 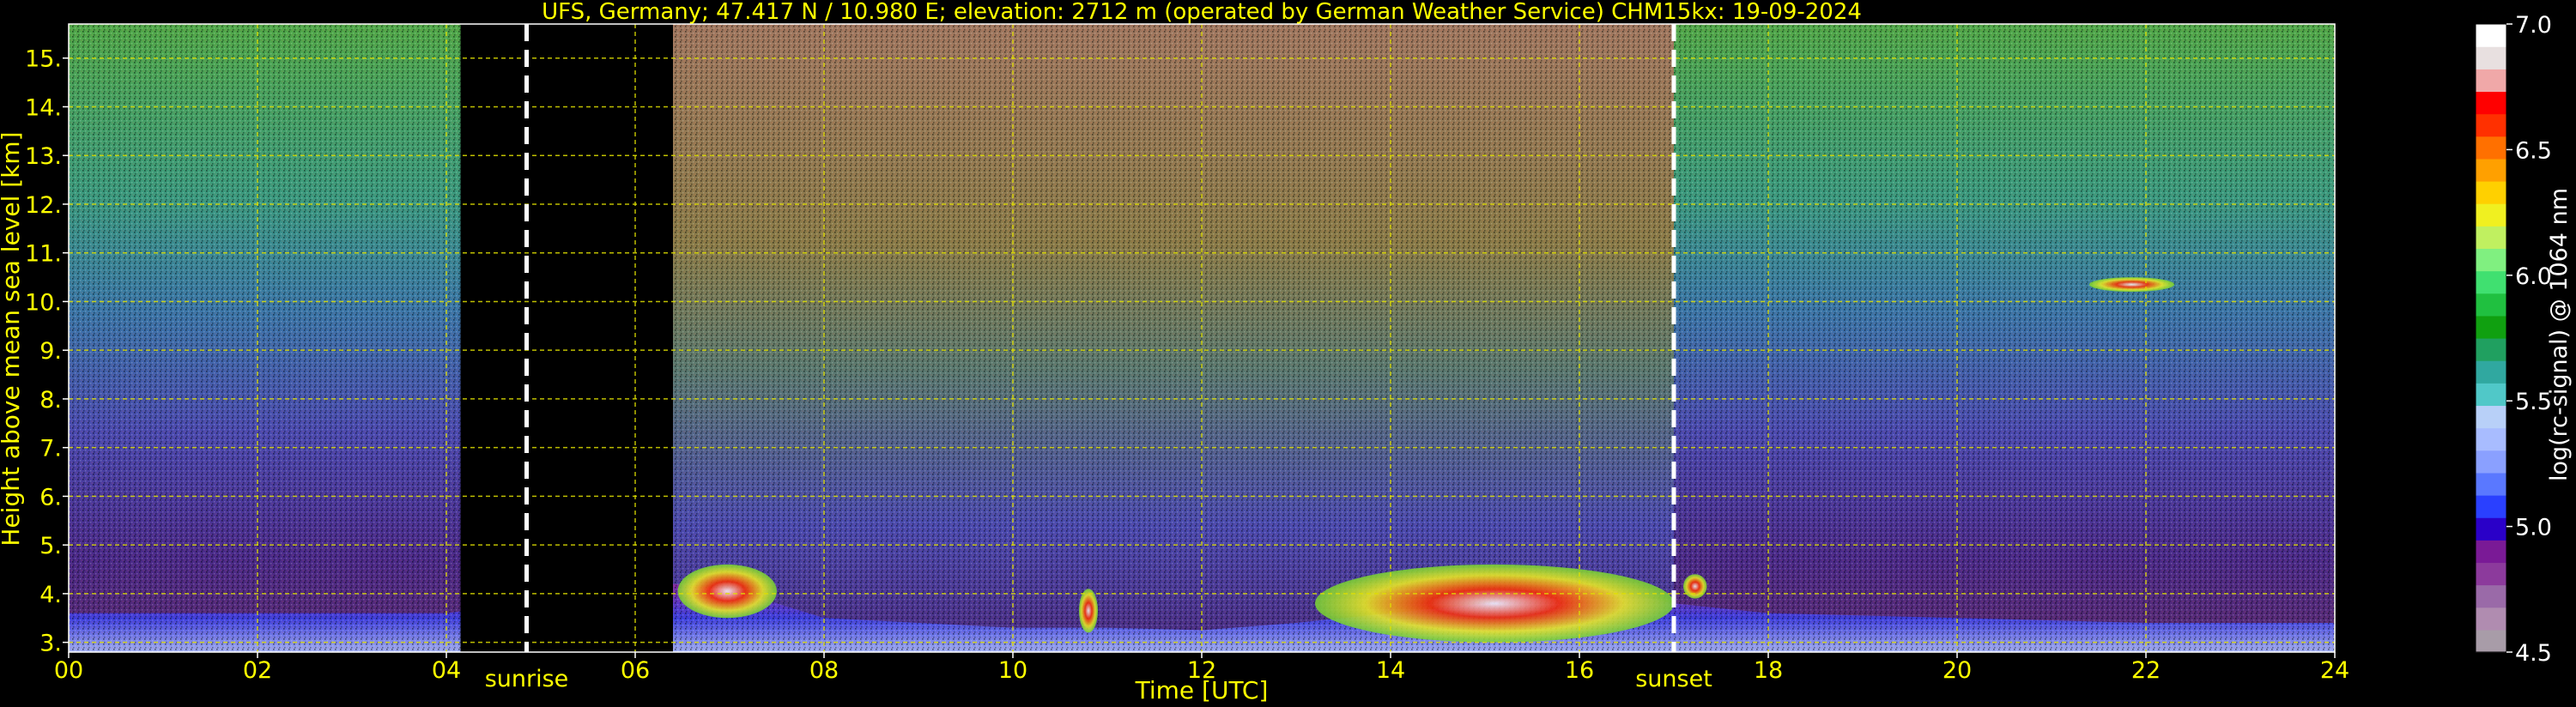 What do you see at coordinates (43, 156) in the screenshot?
I see `y-tick-label: 13.` at bounding box center [43, 156].